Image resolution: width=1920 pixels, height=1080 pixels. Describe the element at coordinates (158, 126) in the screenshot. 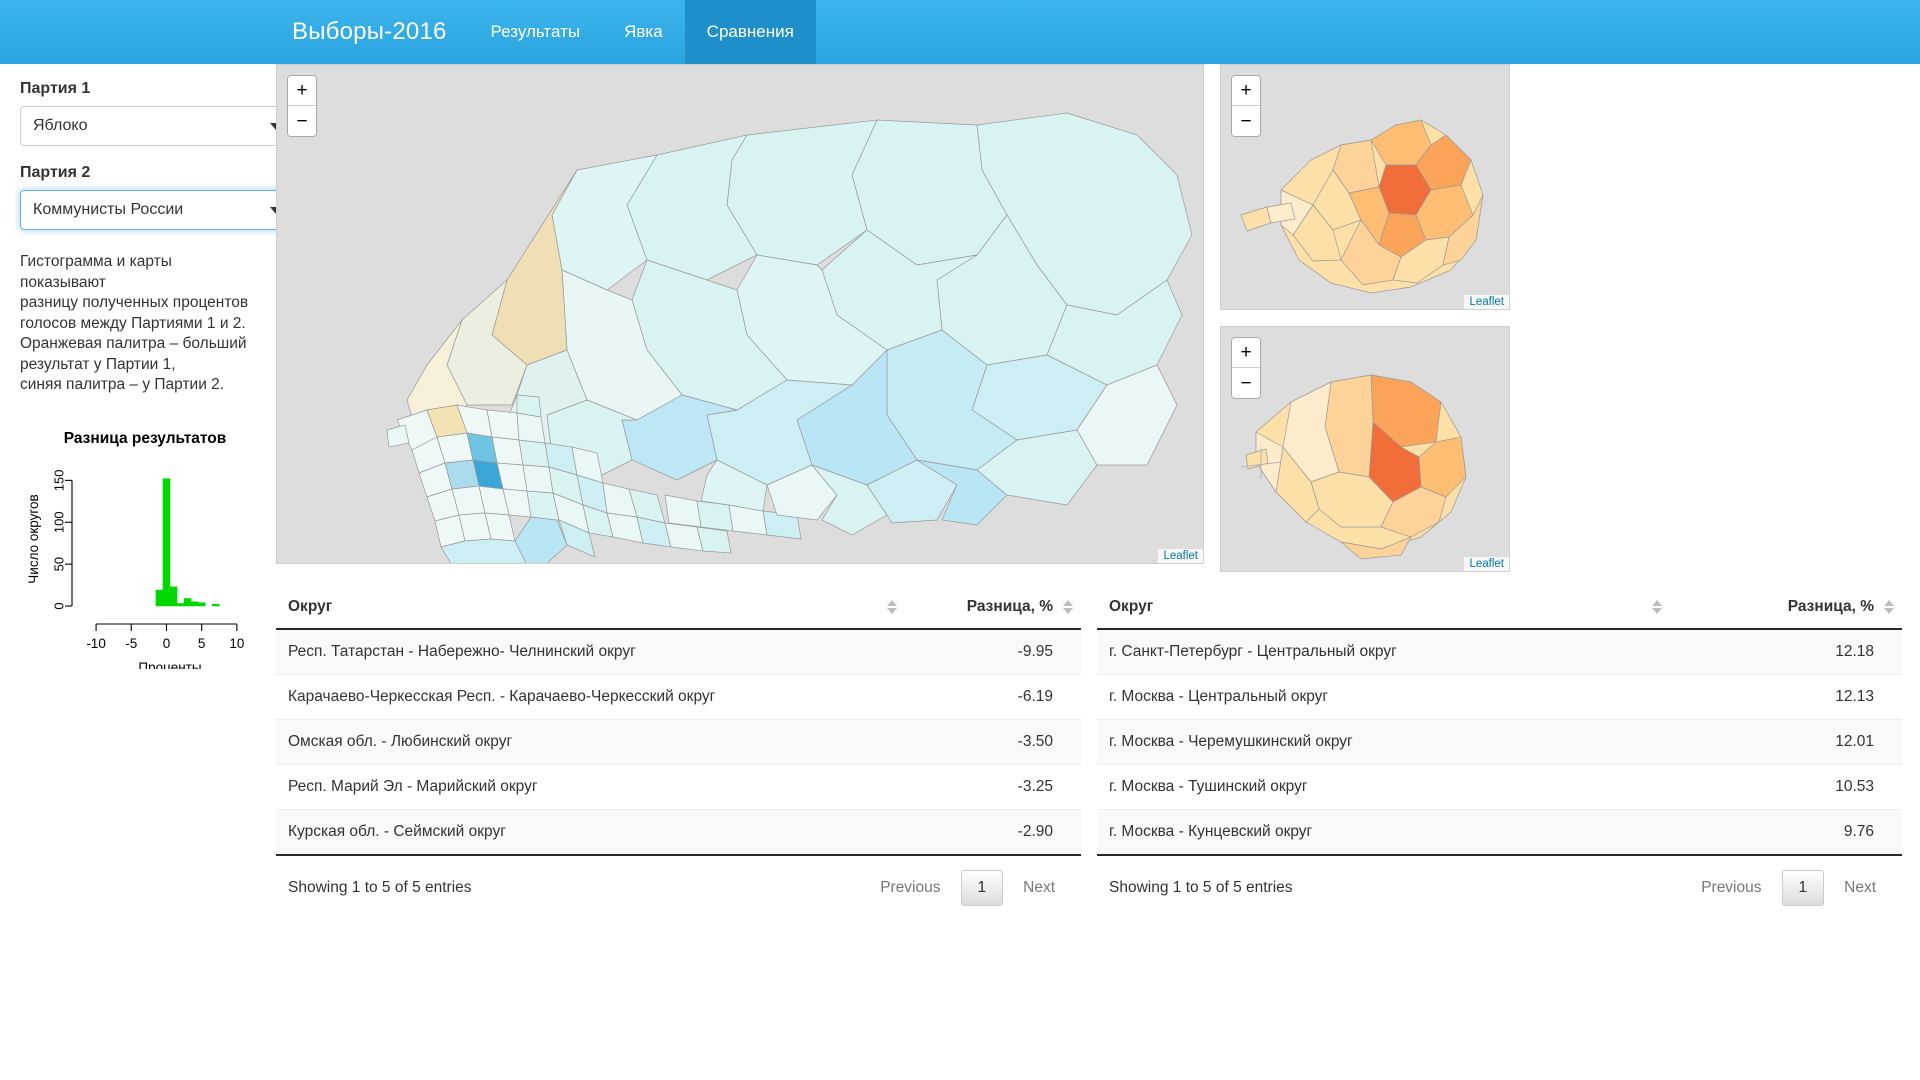

I see `party1-select: Яблоко` at that location.